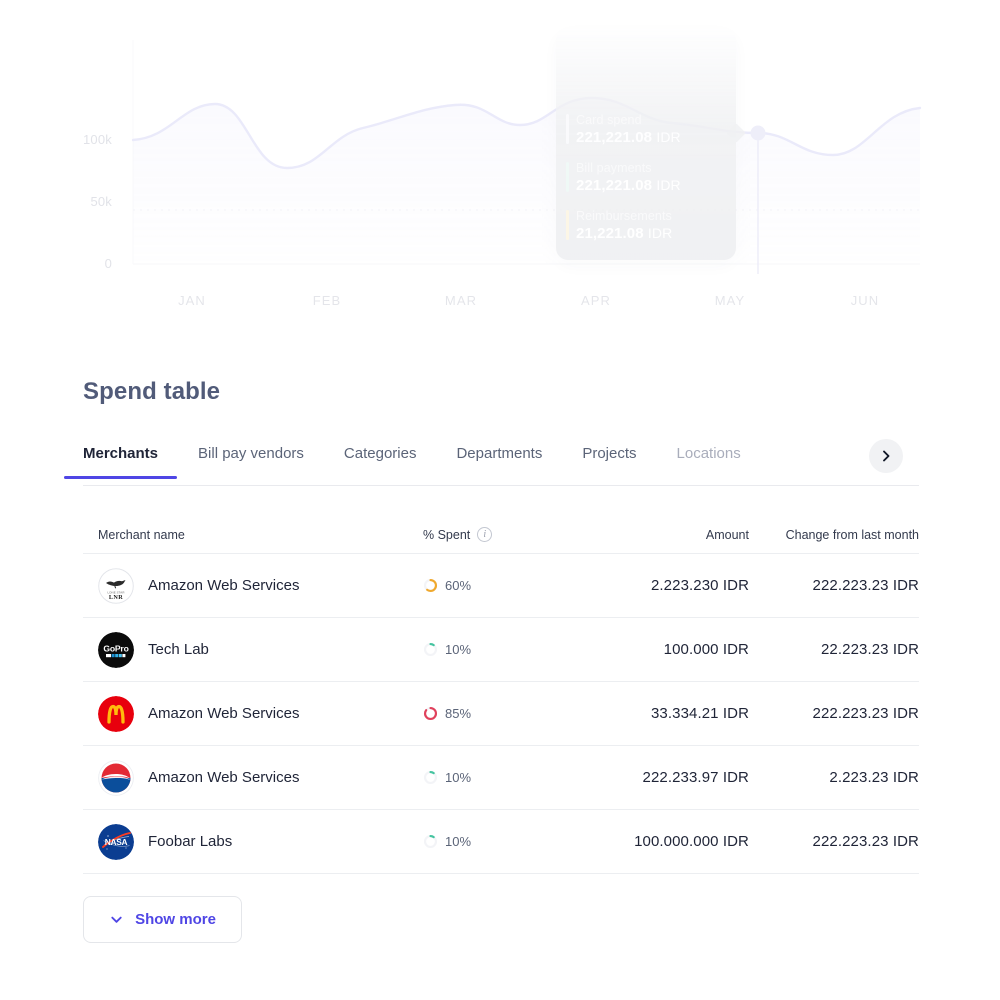  What do you see at coordinates (614, 137) in the screenshot?
I see `tooltip-value-card-spend: 221,221.08` at bounding box center [614, 137].